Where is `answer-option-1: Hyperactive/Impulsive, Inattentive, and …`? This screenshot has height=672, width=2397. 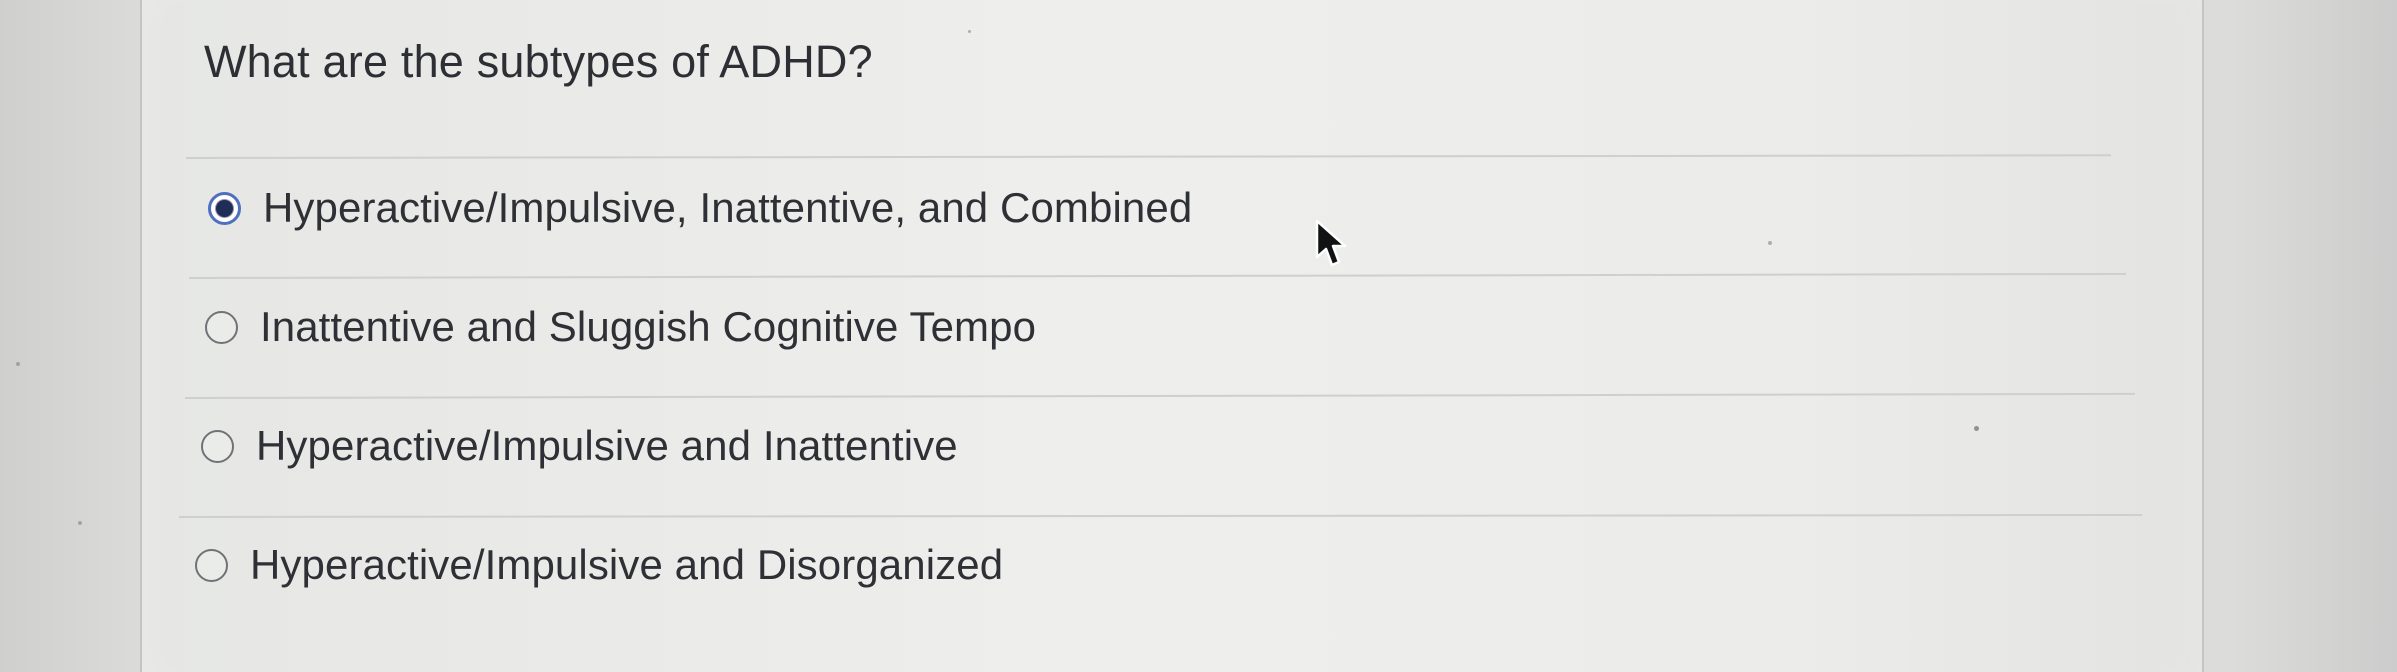
answer-option-1: Hyperactive/Impulsive, Inattentive, and … is located at coordinates (700, 208).